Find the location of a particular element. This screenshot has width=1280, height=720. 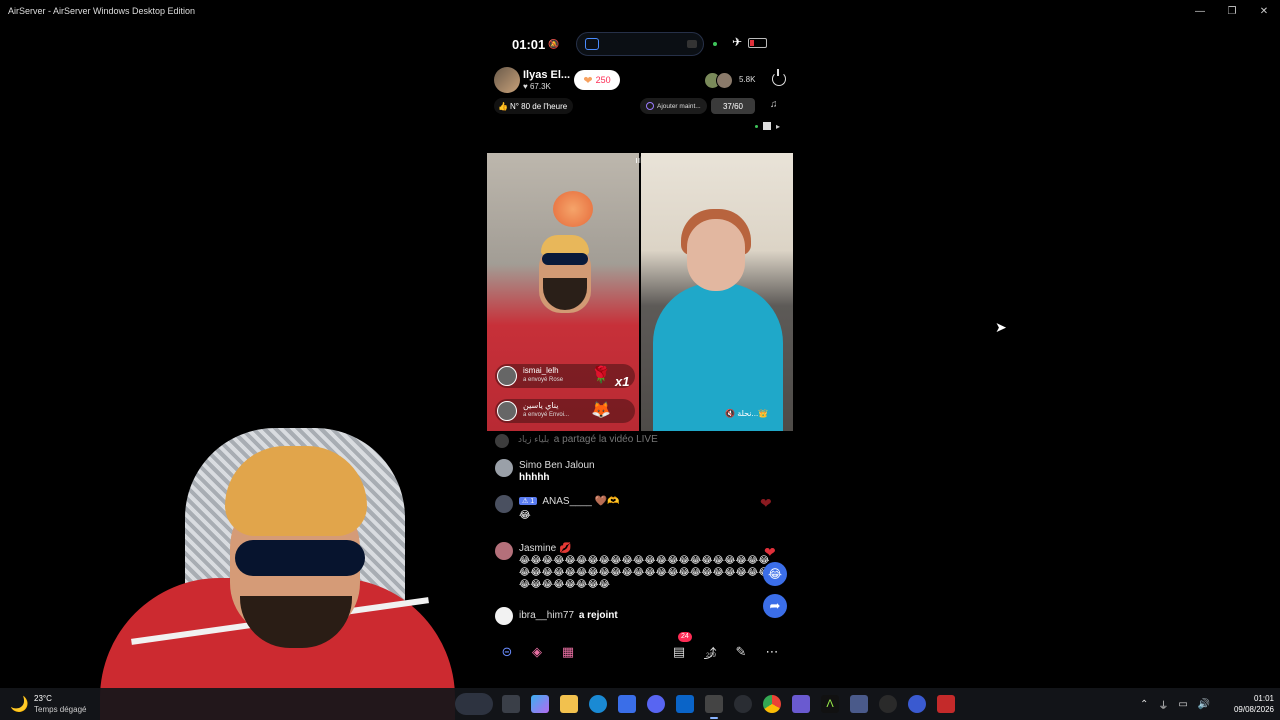

webcam-overlay is located at coordinates (277, 574).